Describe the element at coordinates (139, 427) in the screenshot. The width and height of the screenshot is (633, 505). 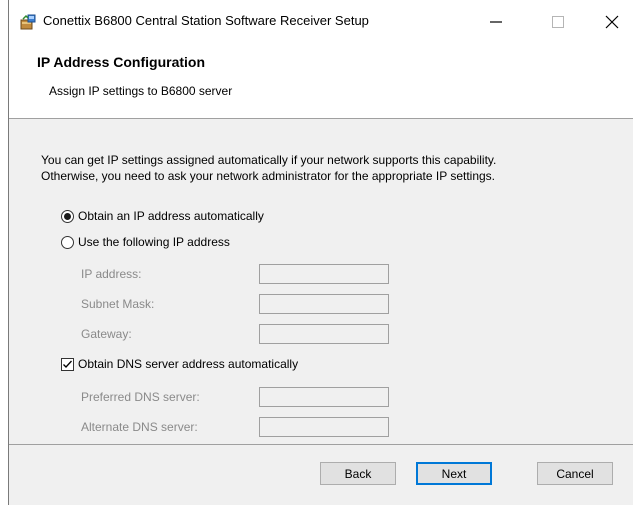
I see `alternate-dns-label: Alternate DNS server:` at that location.